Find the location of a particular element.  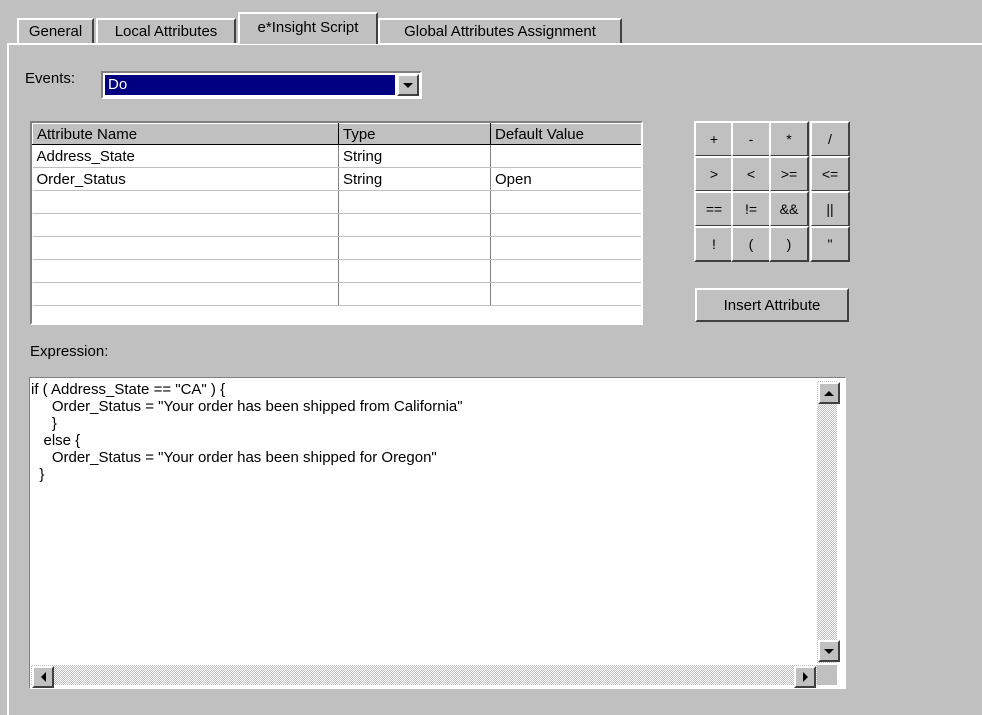

operator-button-label: ( is located at coordinates (751, 244).